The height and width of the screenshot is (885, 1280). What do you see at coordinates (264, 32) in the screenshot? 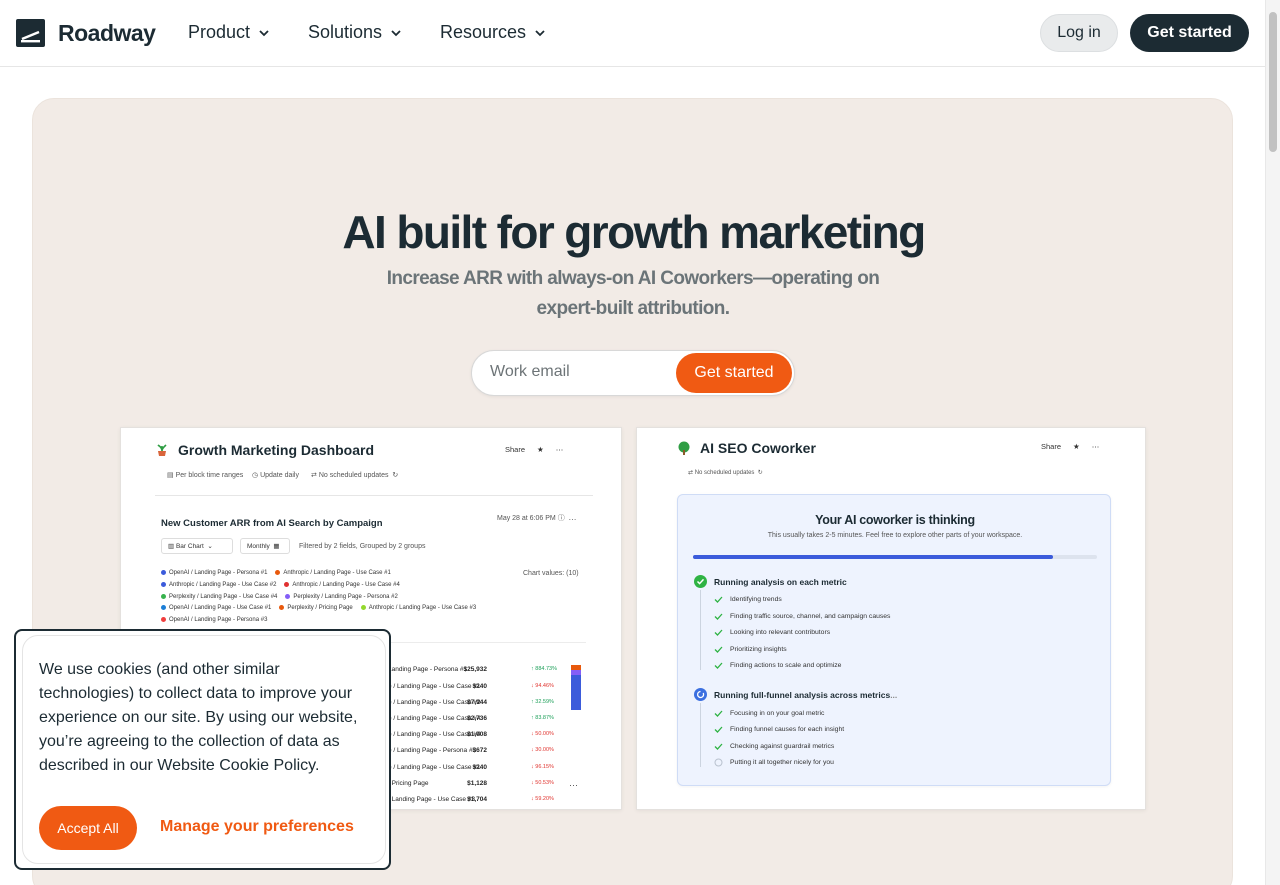
I see `chevron-down-icon` at bounding box center [264, 32].